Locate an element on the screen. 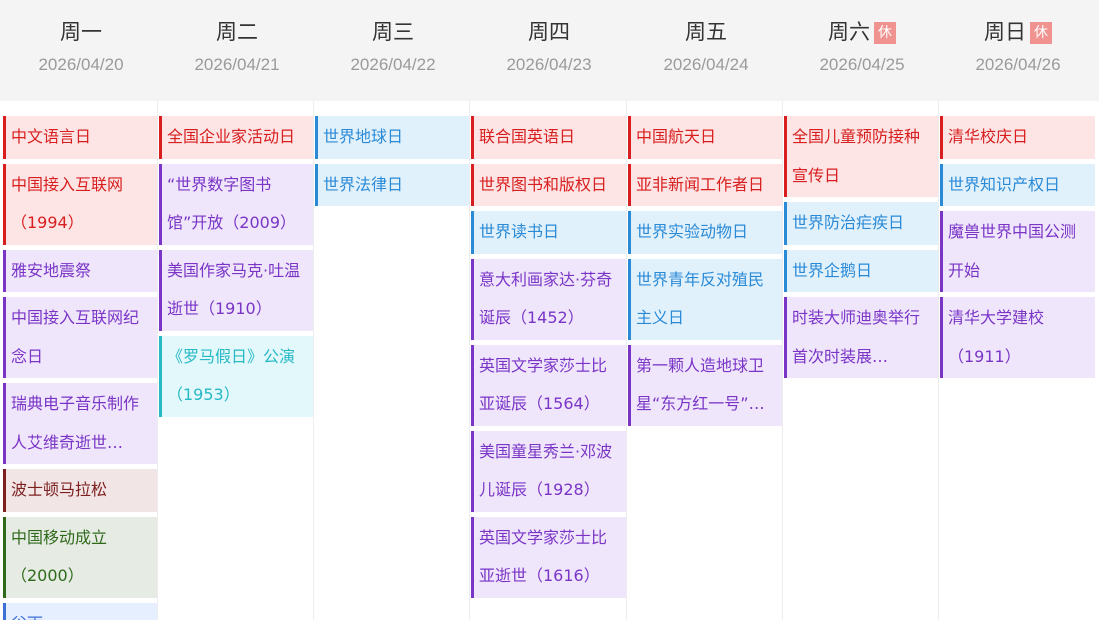  day-header: 周一 2026/04/20 is located at coordinates (81, 50).